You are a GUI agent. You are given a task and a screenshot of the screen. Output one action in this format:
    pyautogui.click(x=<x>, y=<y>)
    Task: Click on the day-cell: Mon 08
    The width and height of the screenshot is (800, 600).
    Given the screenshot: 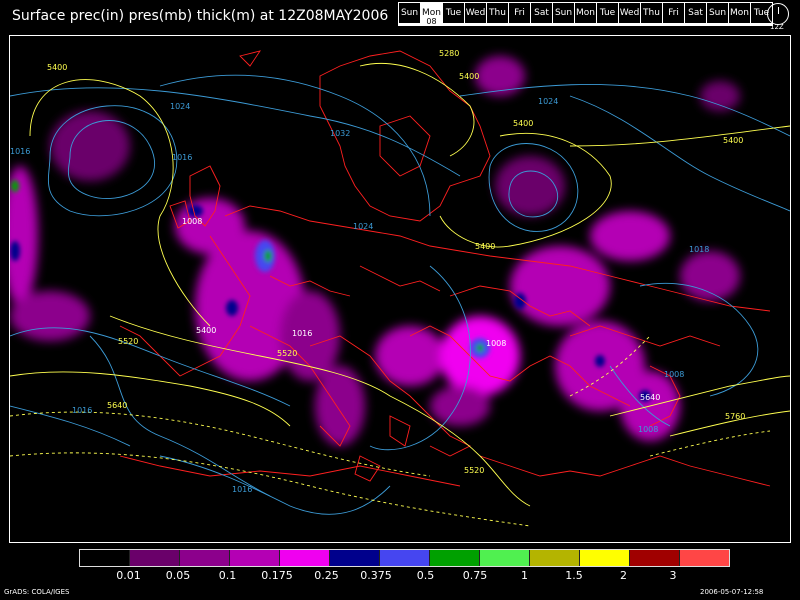 What is the action you would take?
    pyautogui.click(x=431, y=14)
    